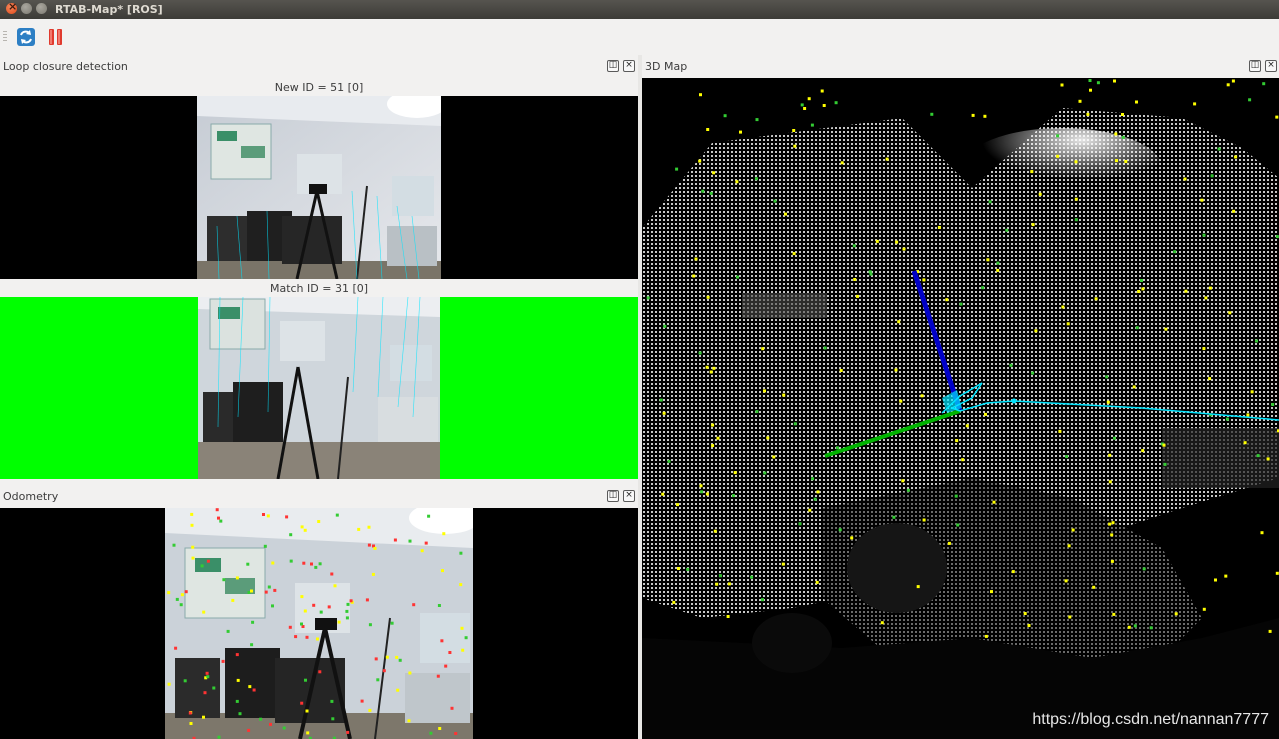 The height and width of the screenshot is (739, 1279). What do you see at coordinates (11, 7) in the screenshot?
I see `close-window-button` at bounding box center [11, 7].